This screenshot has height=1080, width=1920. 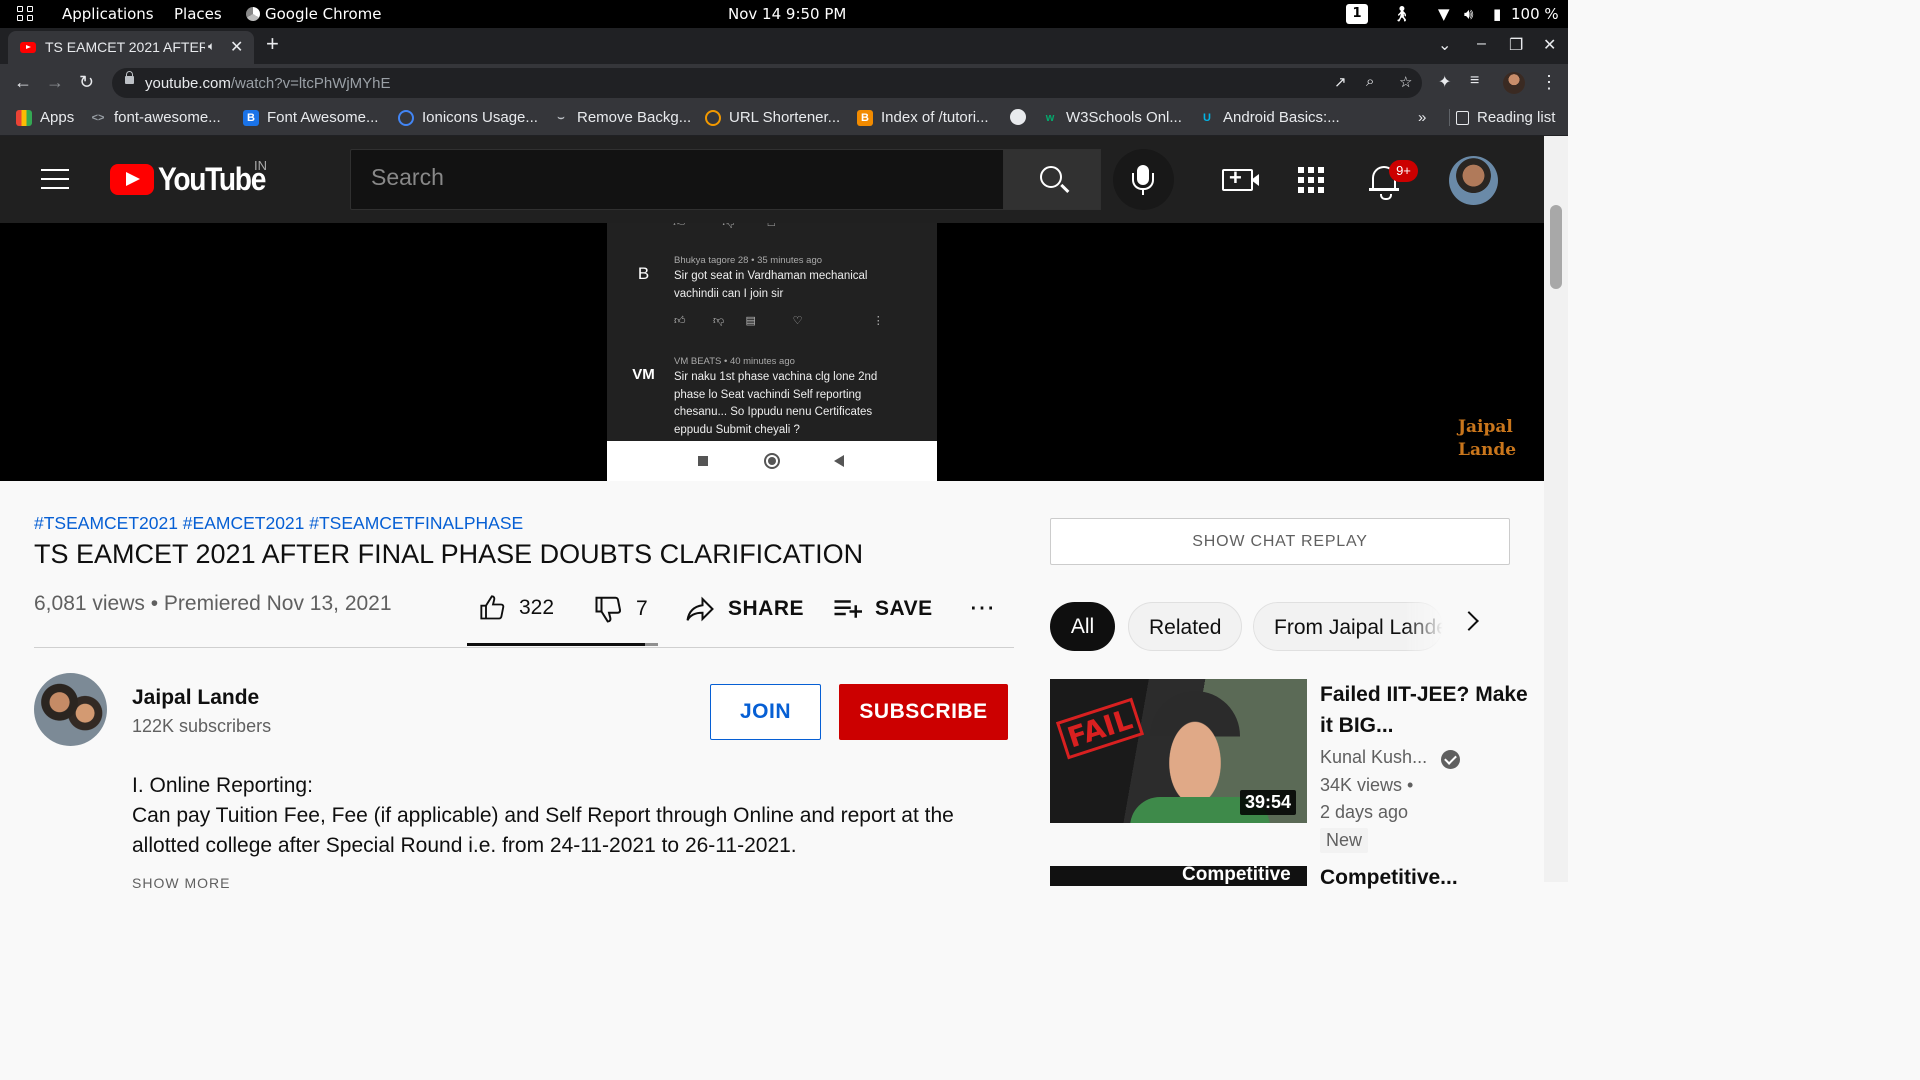 What do you see at coordinates (1348, 626) in the screenshot?
I see `chip-from-channel: From Jaipal Lande` at bounding box center [1348, 626].